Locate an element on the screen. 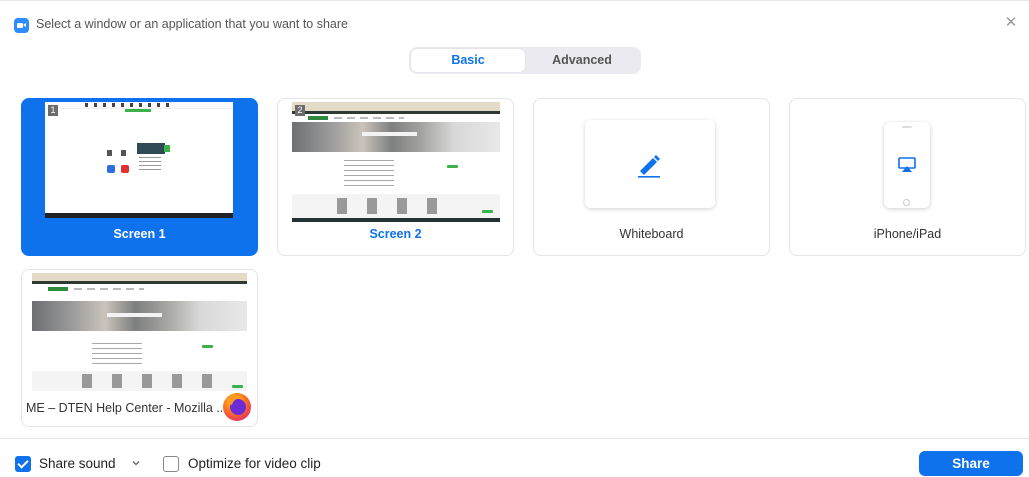 Image resolution: width=1029 pixels, height=477 pixels. tile-screen-1: 1 Screen 1 is located at coordinates (139, 177).